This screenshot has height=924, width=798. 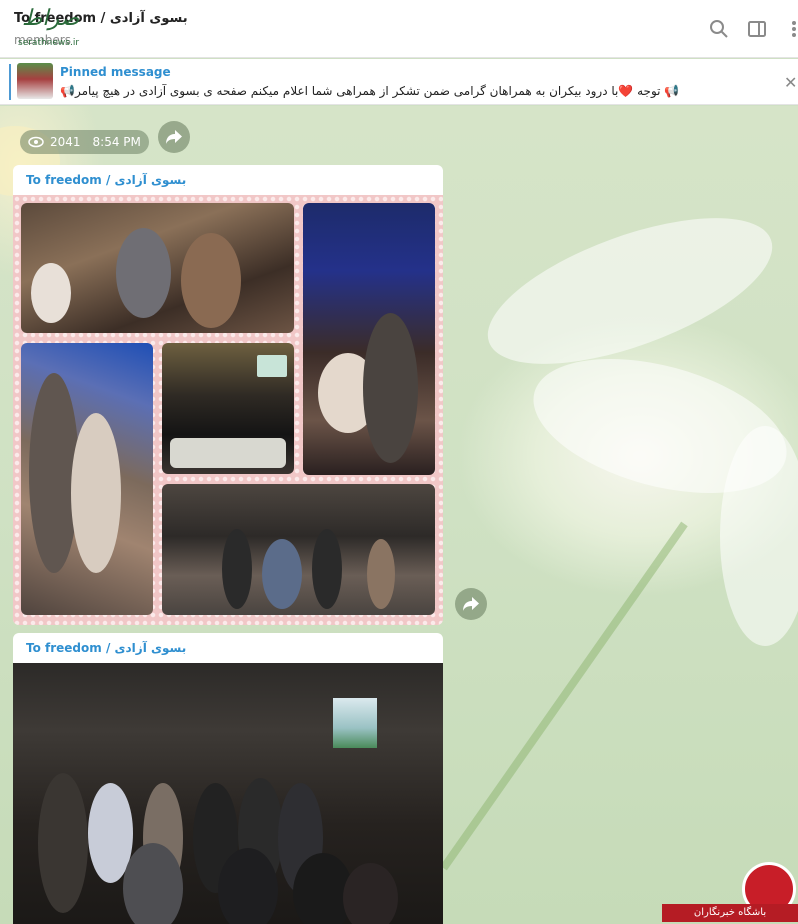 What do you see at coordinates (35, 81) in the screenshot?
I see `pinned-thumbnail` at bounding box center [35, 81].